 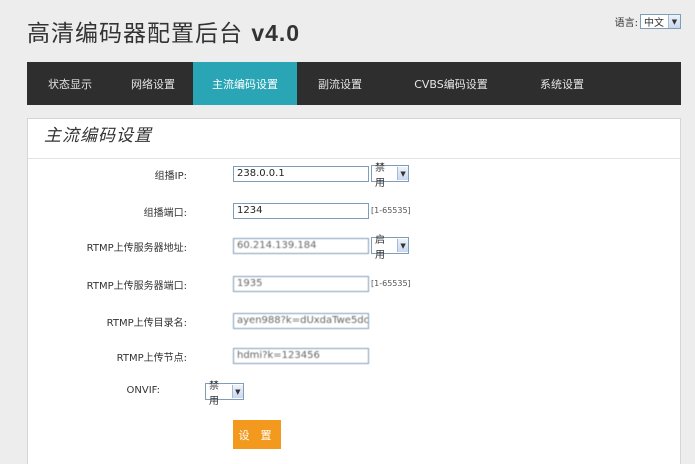 What do you see at coordinates (390, 176) in the screenshot?
I see `multicast-enable-select: 禁用 ▼` at bounding box center [390, 176].